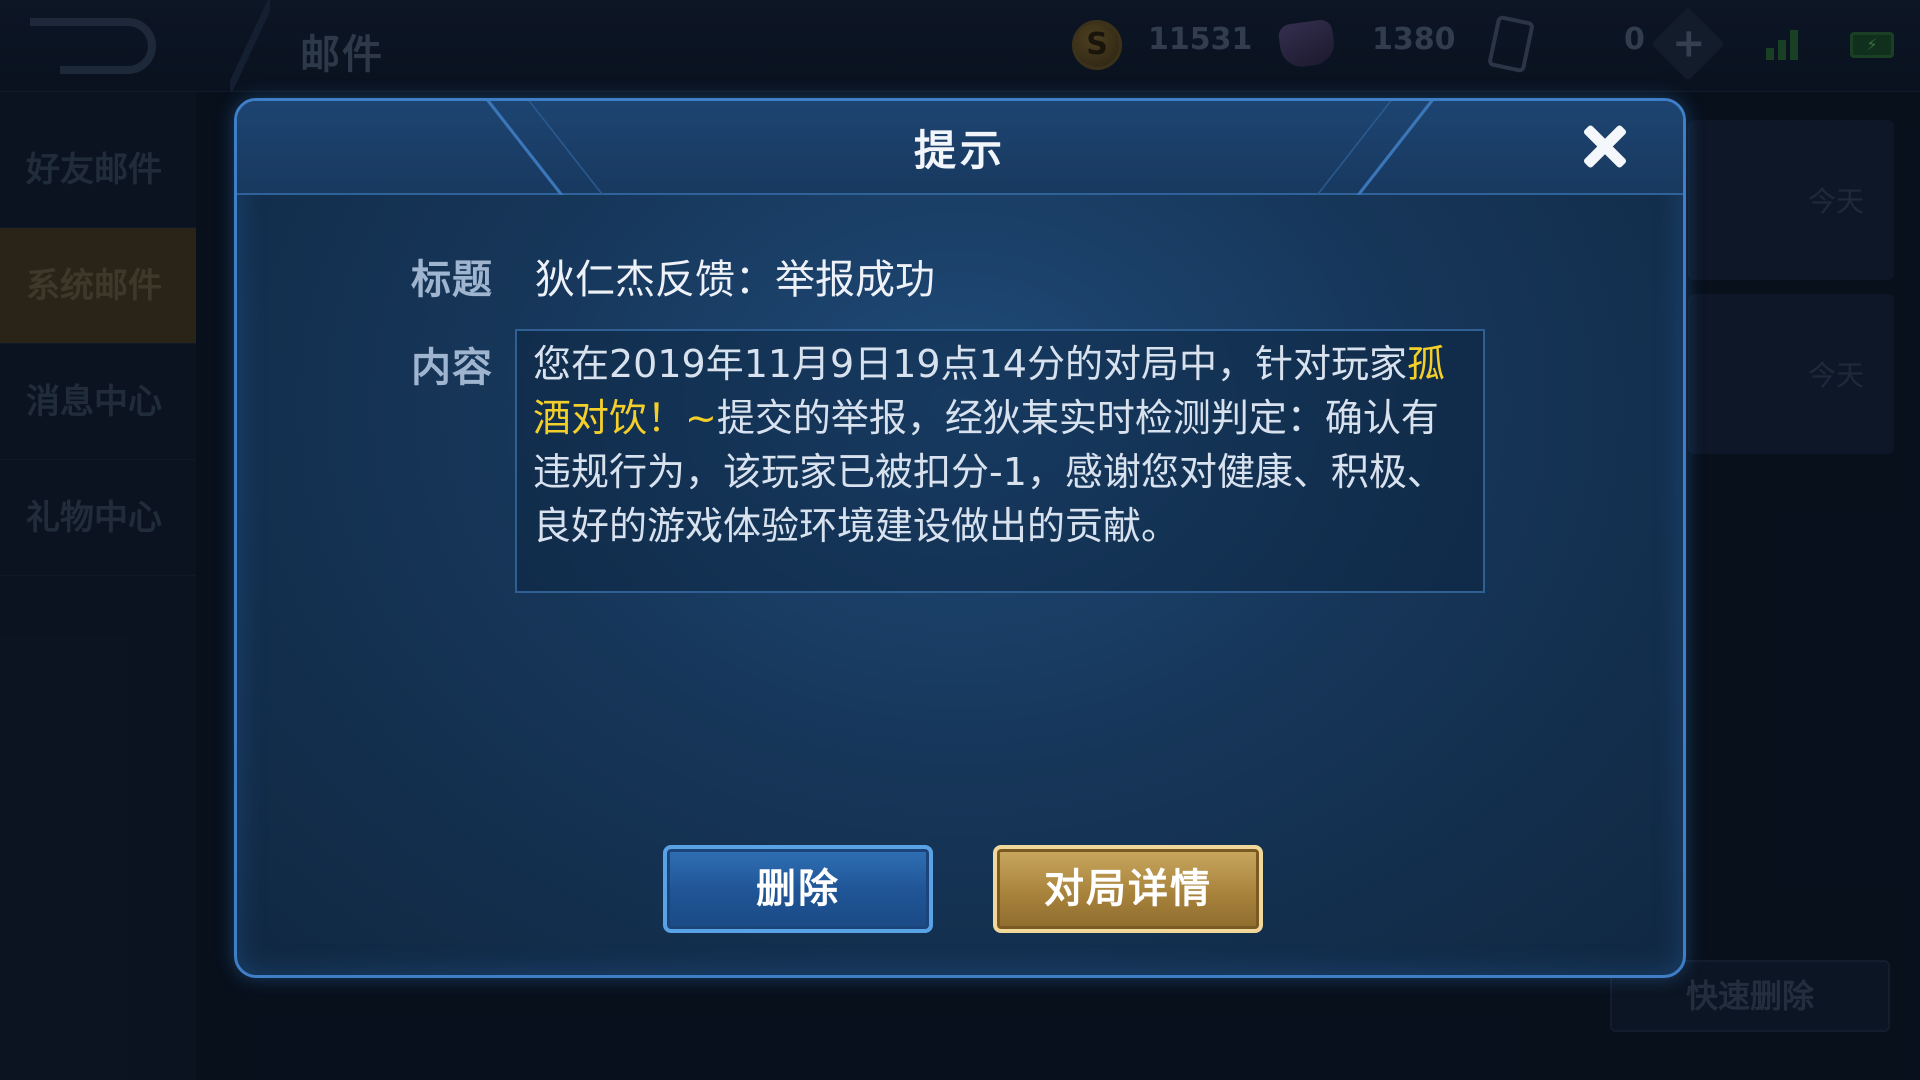 This screenshot has width=1920, height=1080. What do you see at coordinates (970, 364) in the screenshot?
I see `content-text: 您在2019年11月9日19点14分的对局中，针对玩家` at bounding box center [970, 364].